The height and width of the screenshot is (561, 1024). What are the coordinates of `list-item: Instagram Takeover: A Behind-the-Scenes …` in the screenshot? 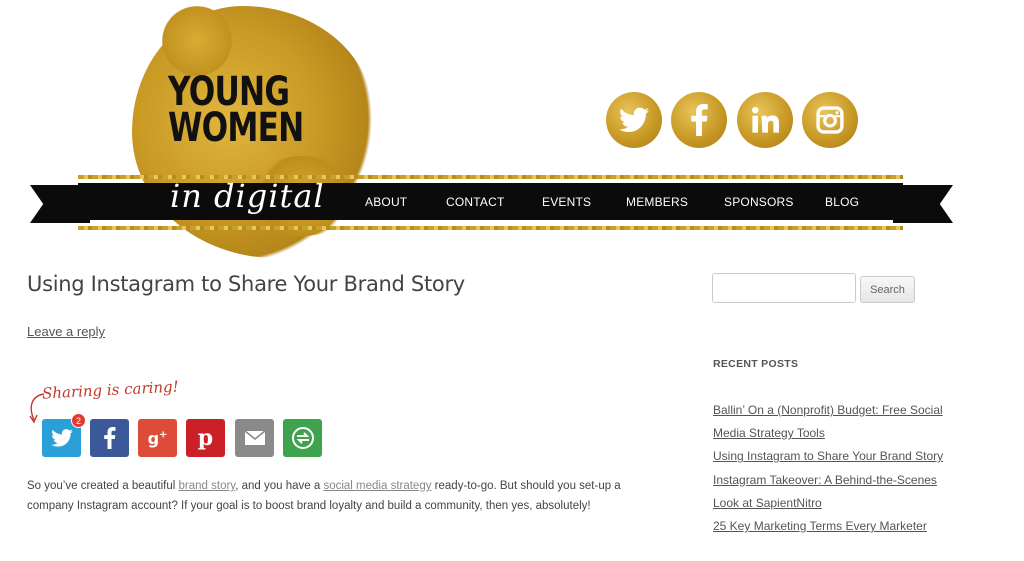 It's located at (838, 492).